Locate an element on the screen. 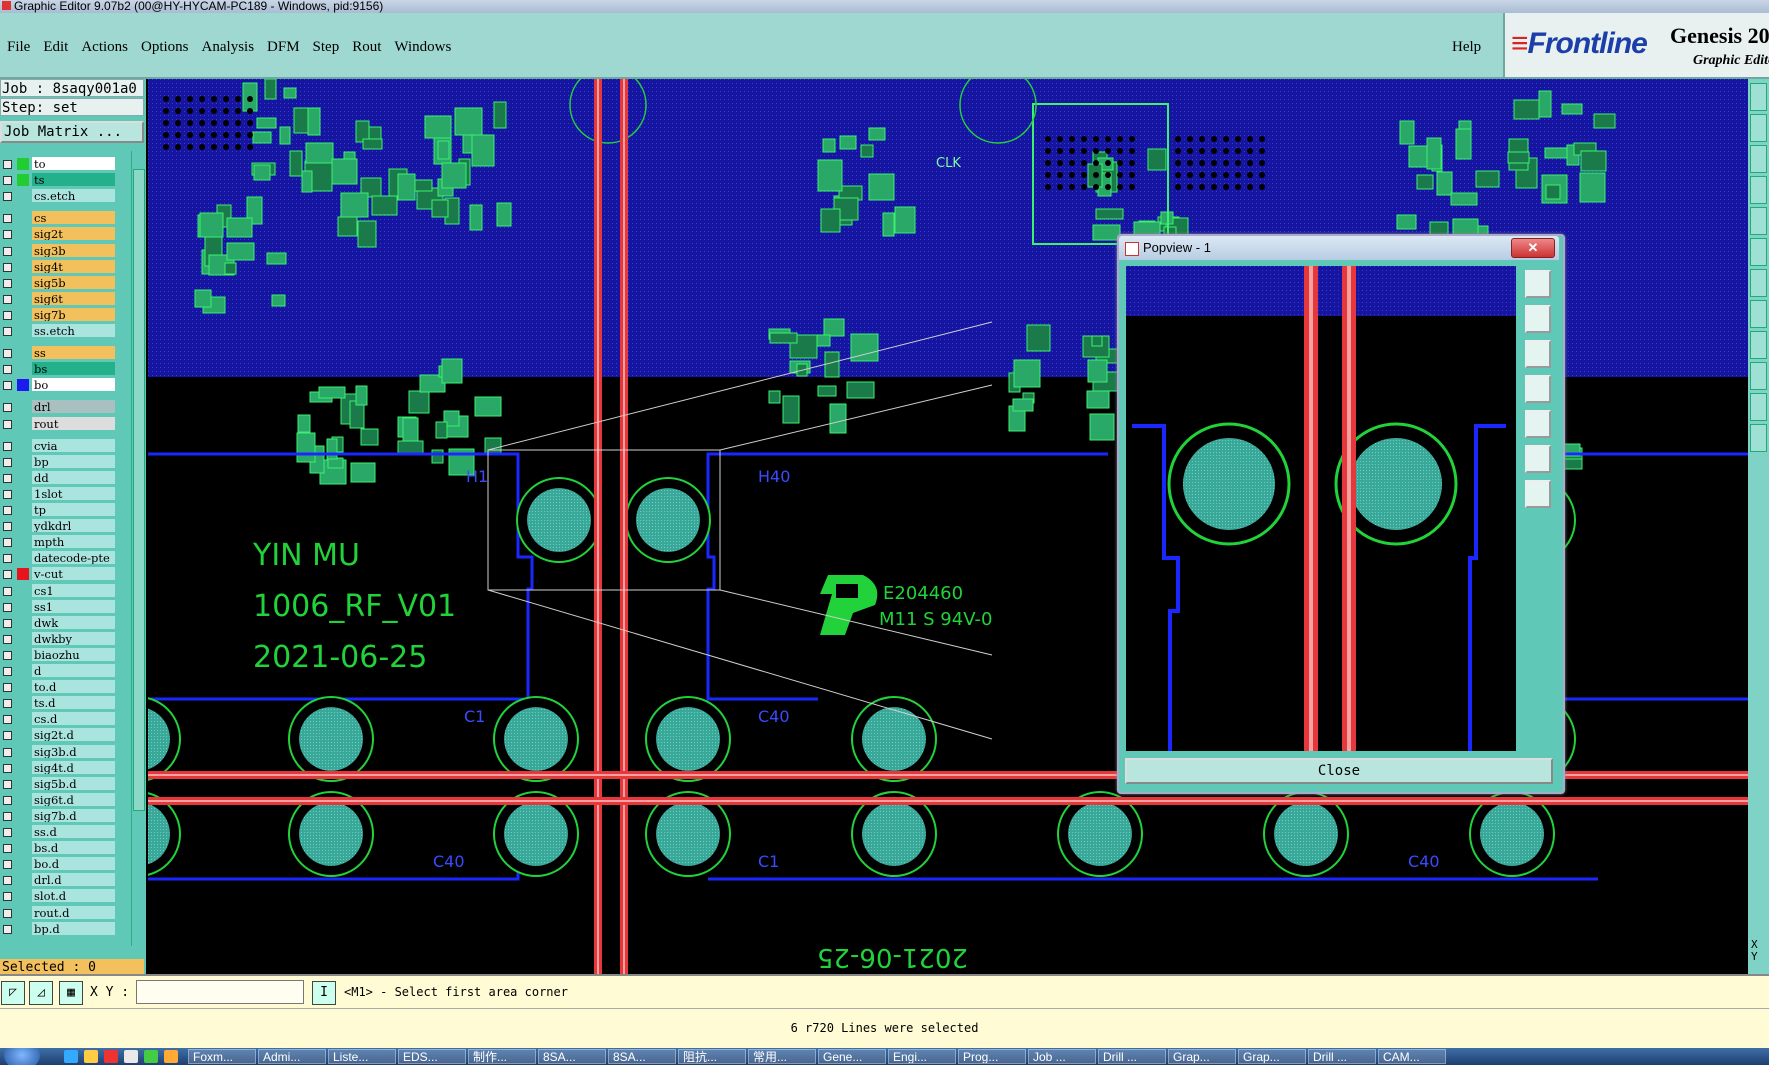  layer-row: ss.d is located at coordinates (58, 832).